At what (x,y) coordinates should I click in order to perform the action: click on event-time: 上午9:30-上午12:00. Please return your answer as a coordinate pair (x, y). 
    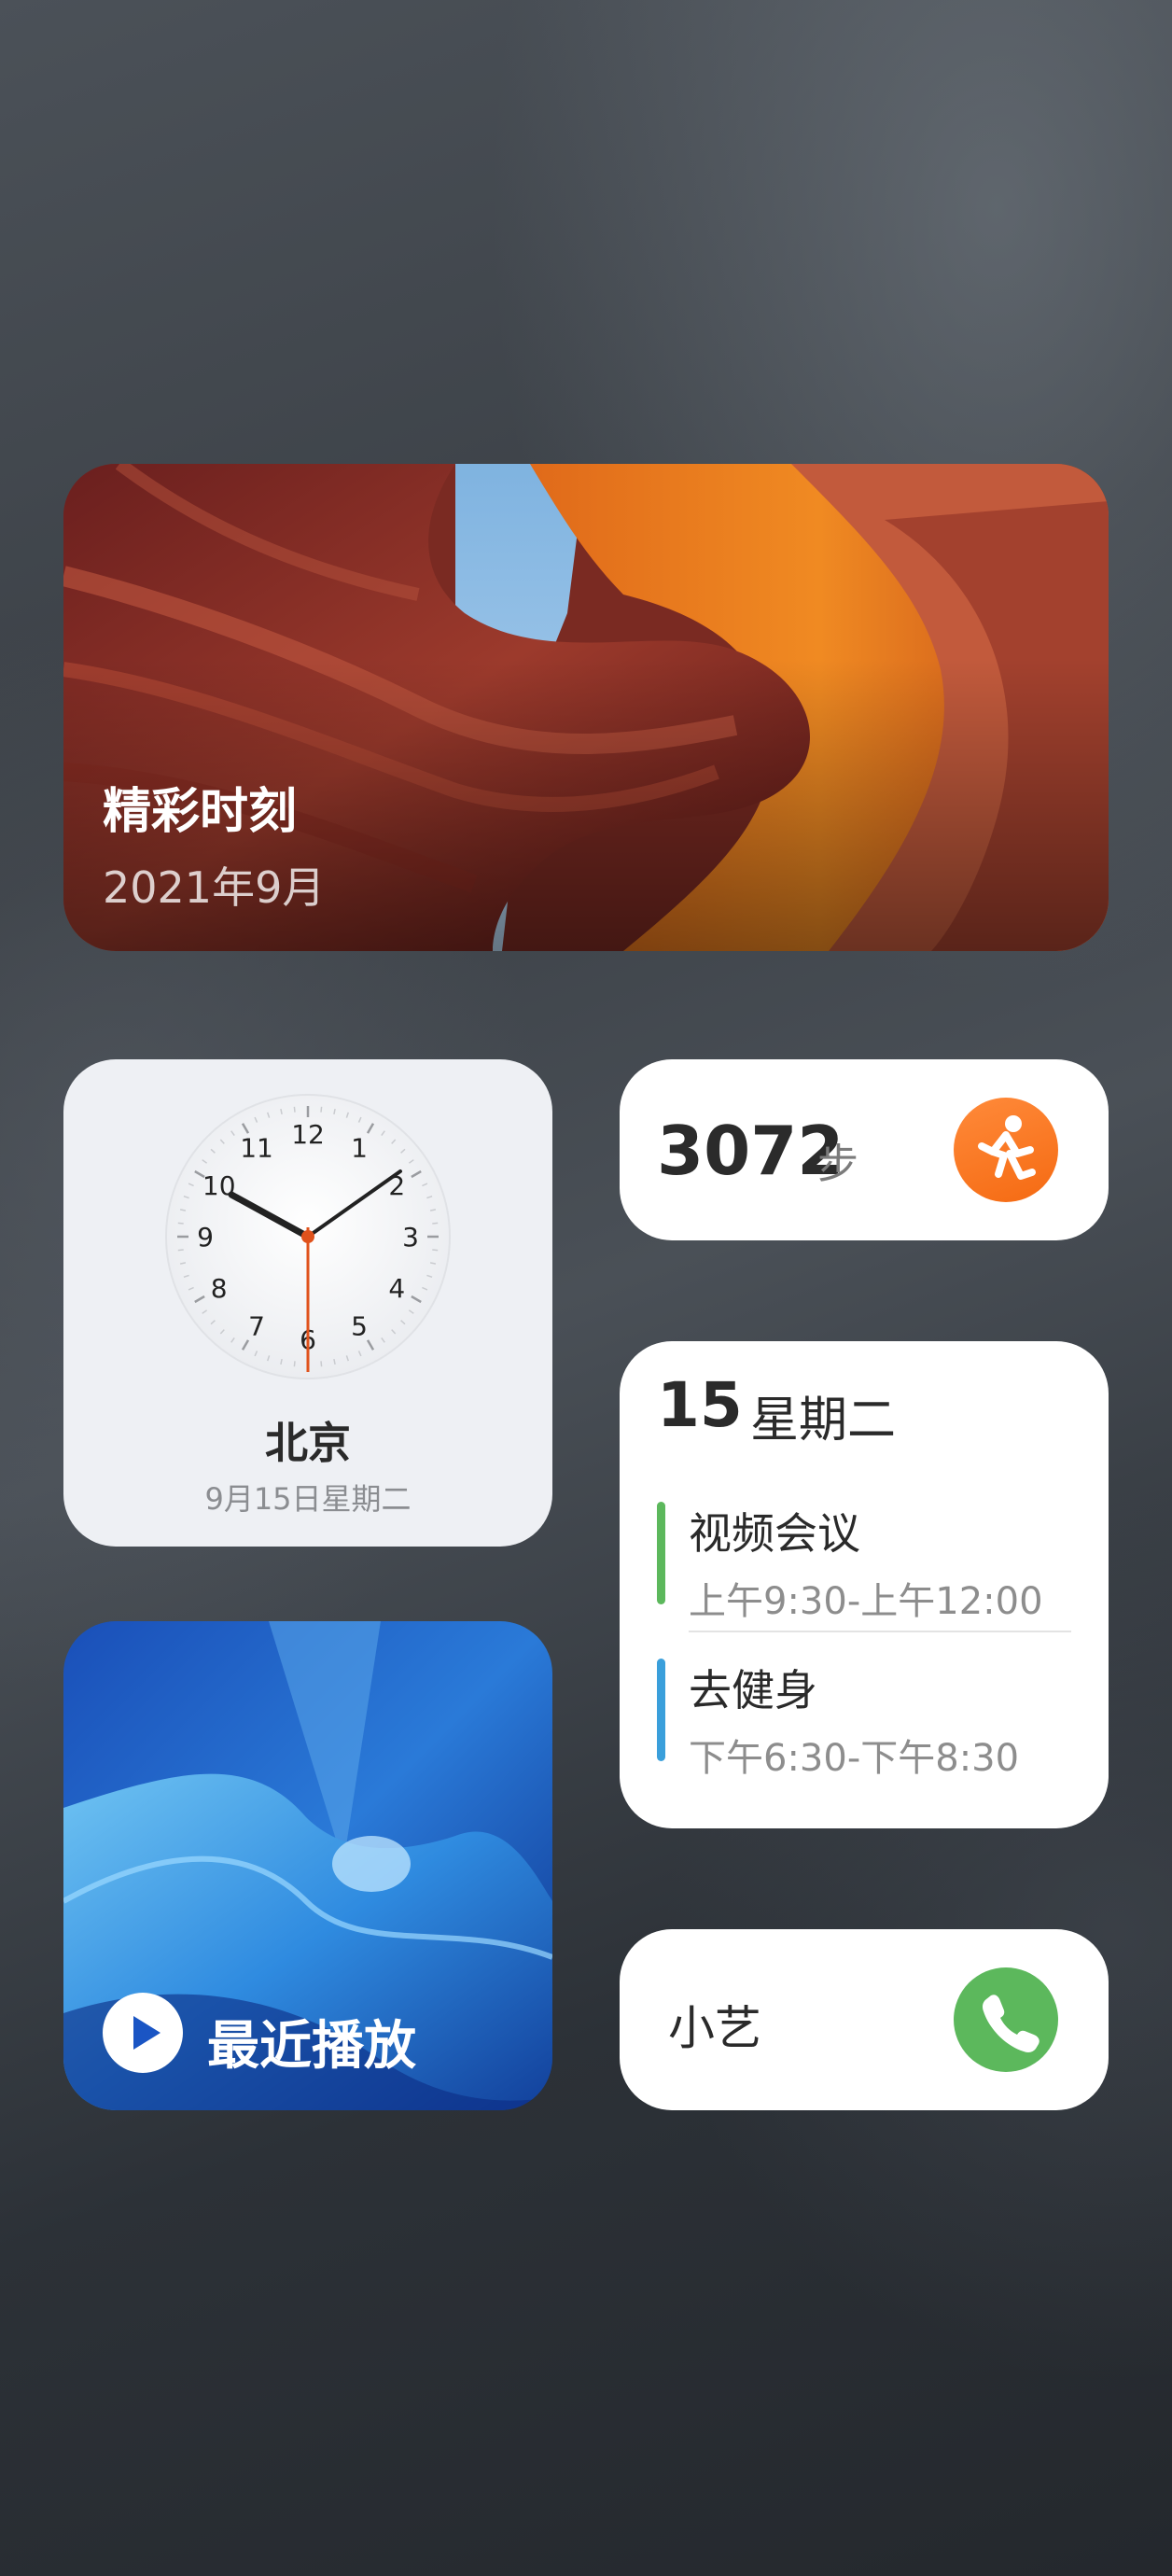
    Looking at the image, I should click on (866, 1601).